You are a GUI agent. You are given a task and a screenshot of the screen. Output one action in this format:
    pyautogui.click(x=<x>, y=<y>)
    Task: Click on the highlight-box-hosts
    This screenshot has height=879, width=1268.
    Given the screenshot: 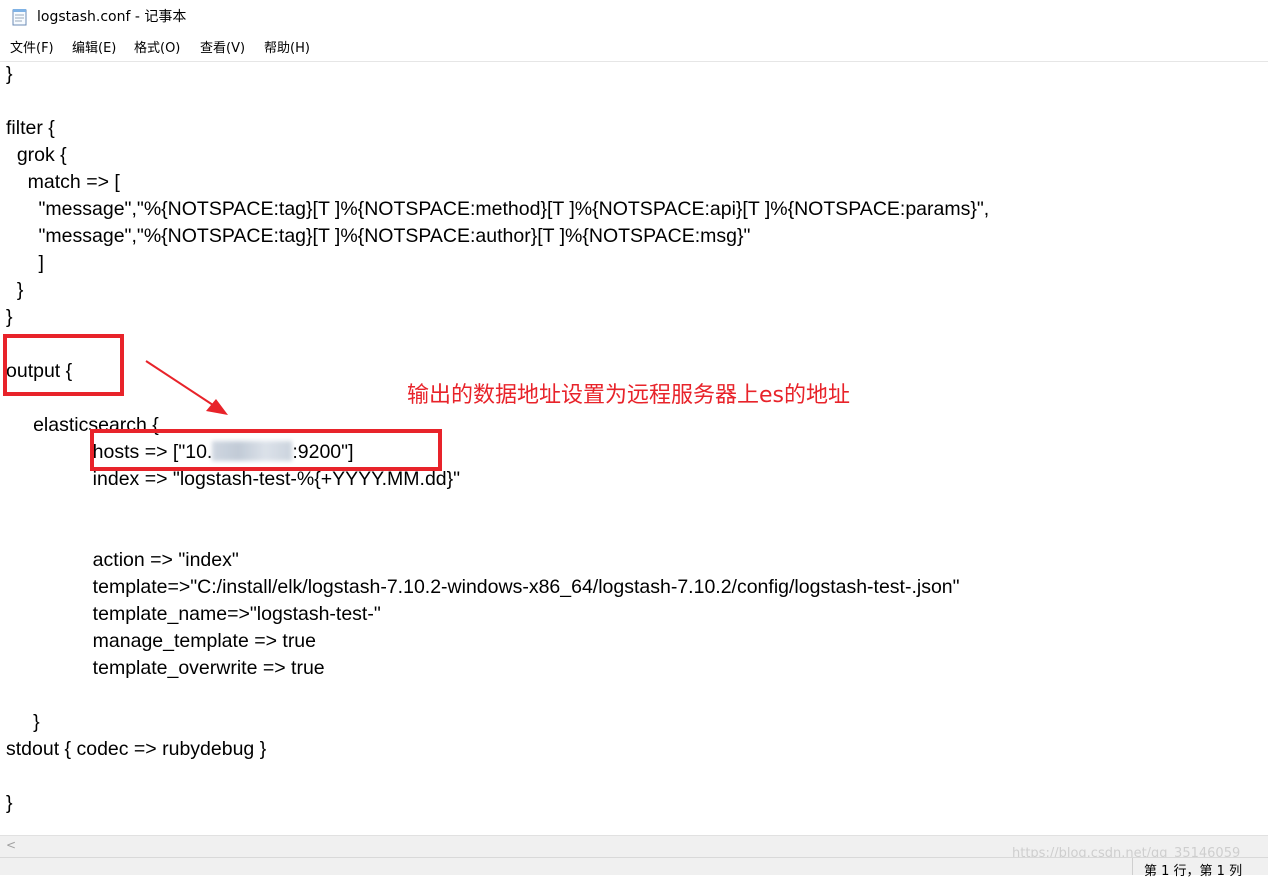 What is the action you would take?
    pyautogui.click(x=266, y=450)
    